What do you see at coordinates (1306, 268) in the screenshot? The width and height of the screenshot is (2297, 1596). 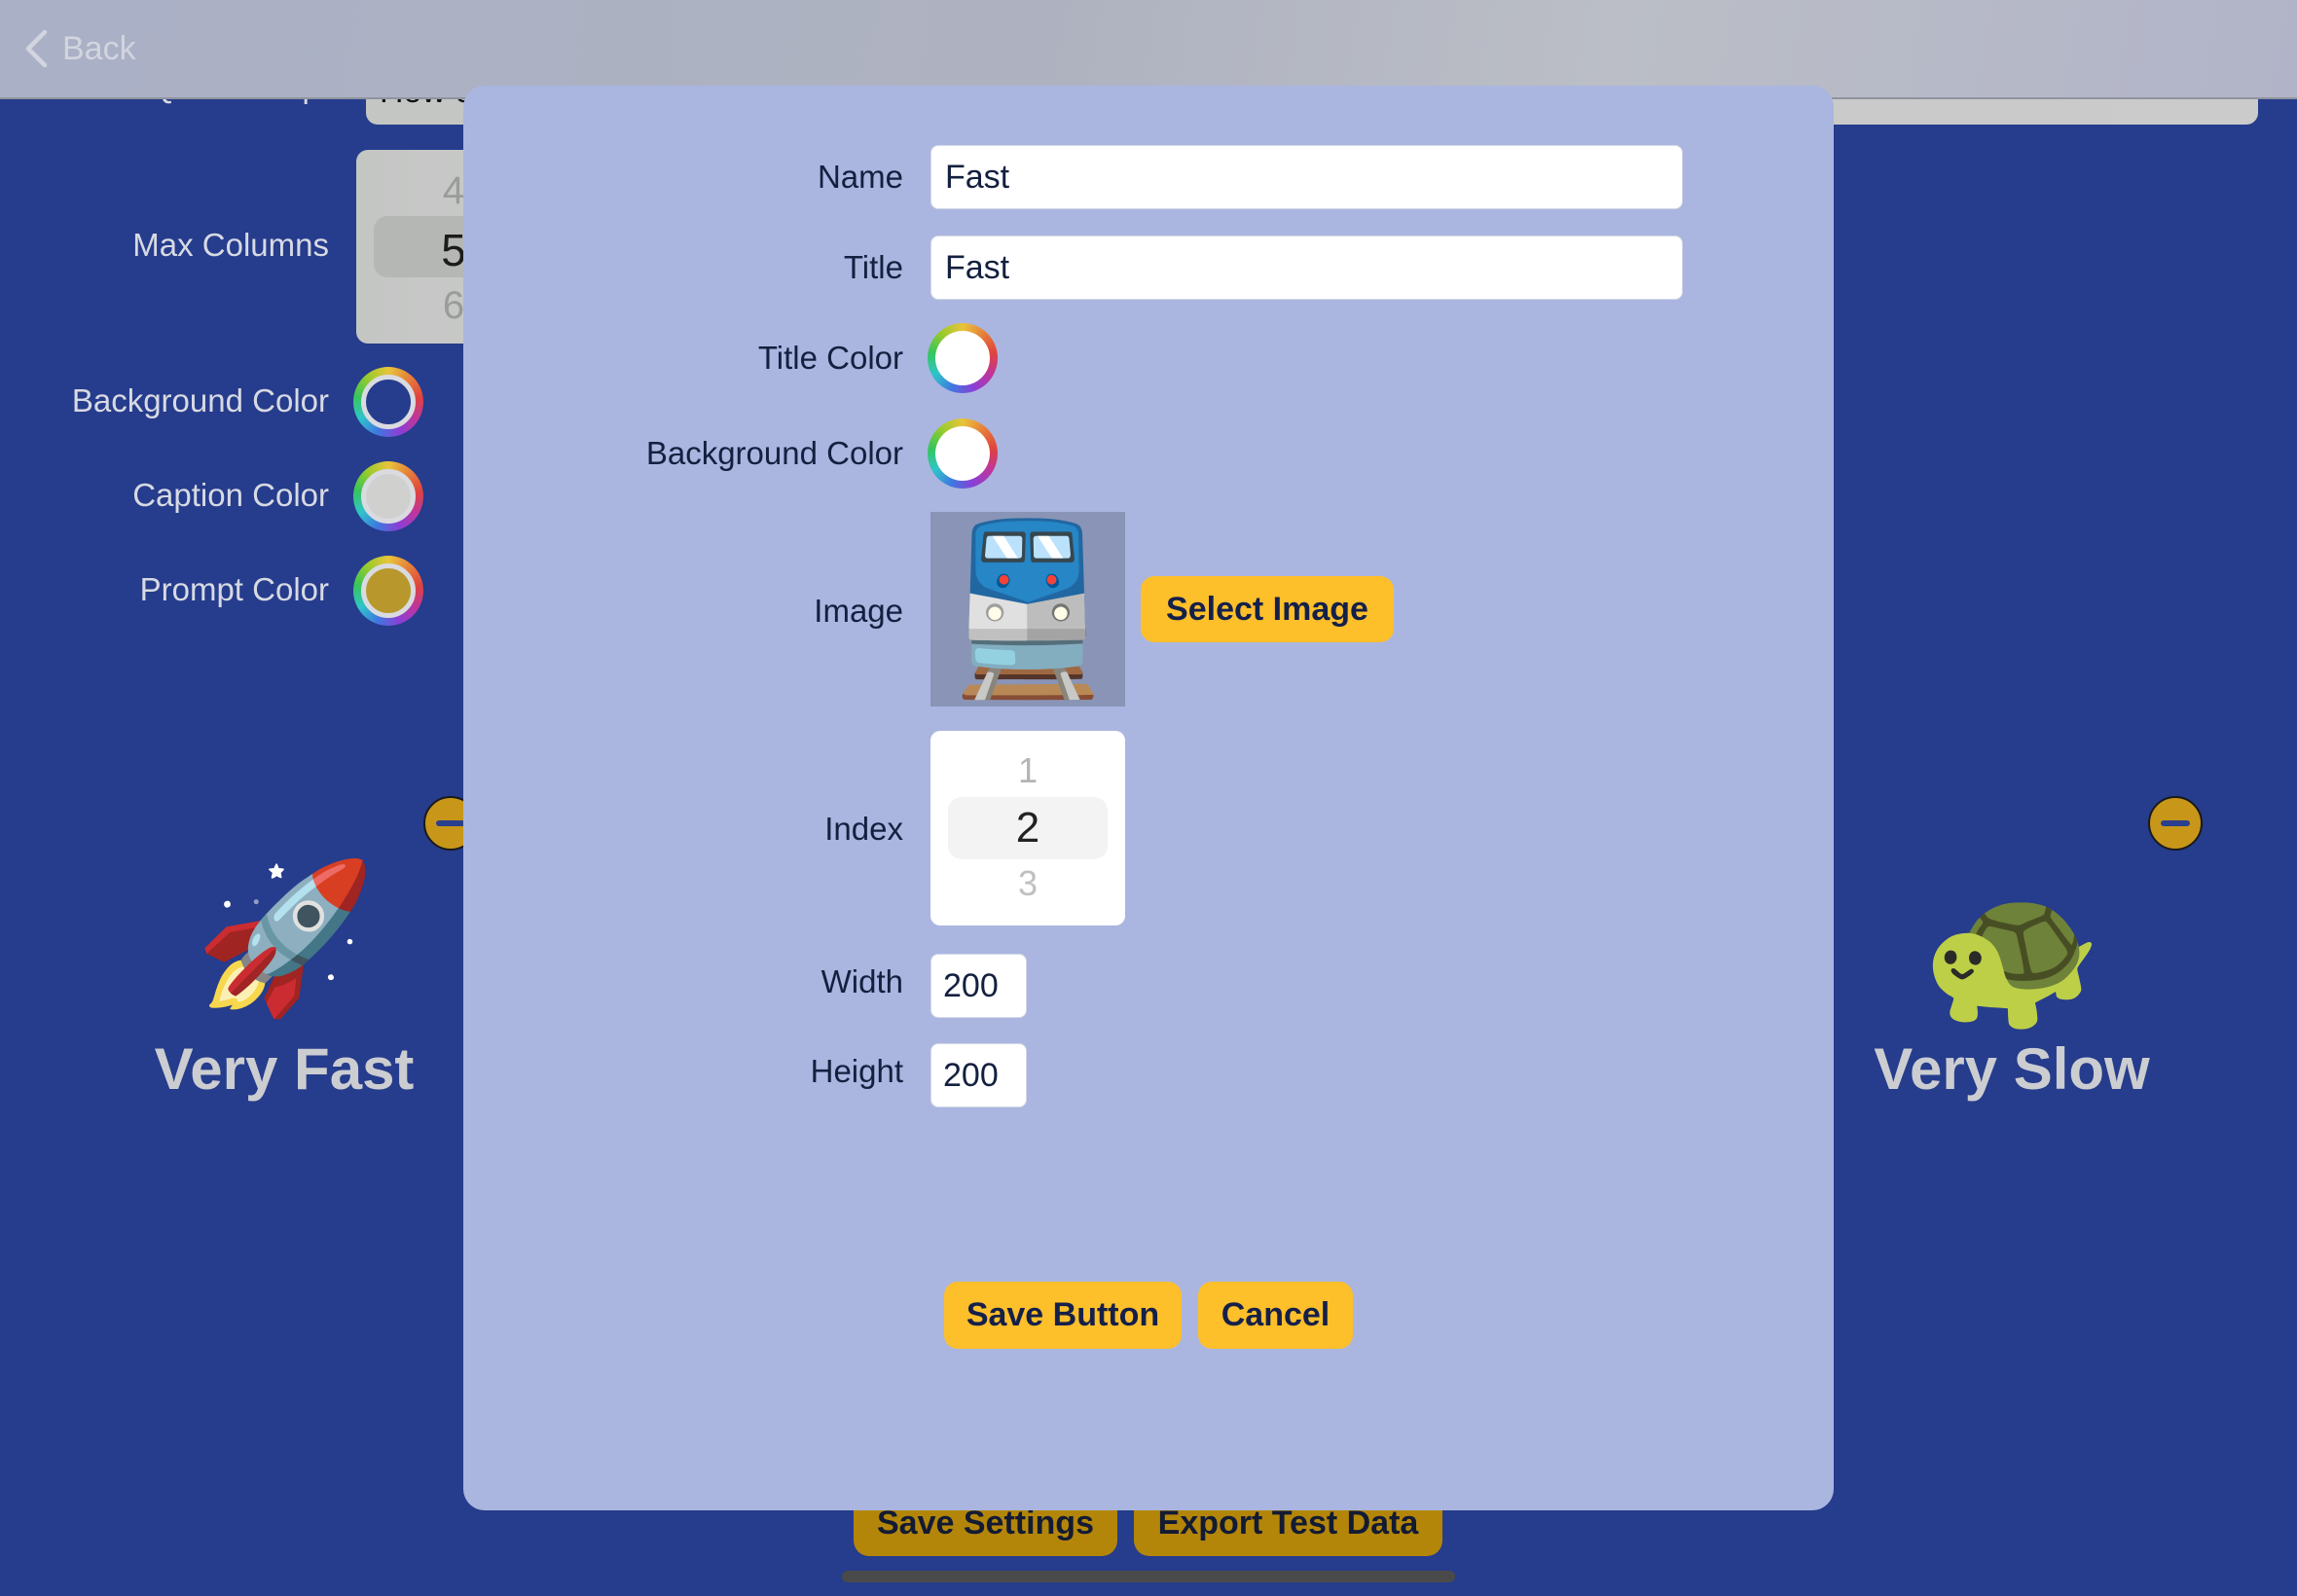 I see `title-input: Fast` at bounding box center [1306, 268].